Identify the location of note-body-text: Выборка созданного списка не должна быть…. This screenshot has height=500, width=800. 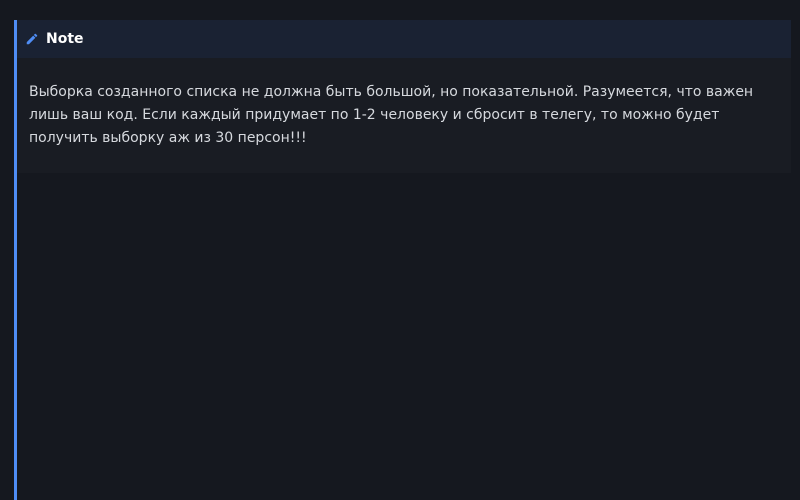
(391, 115).